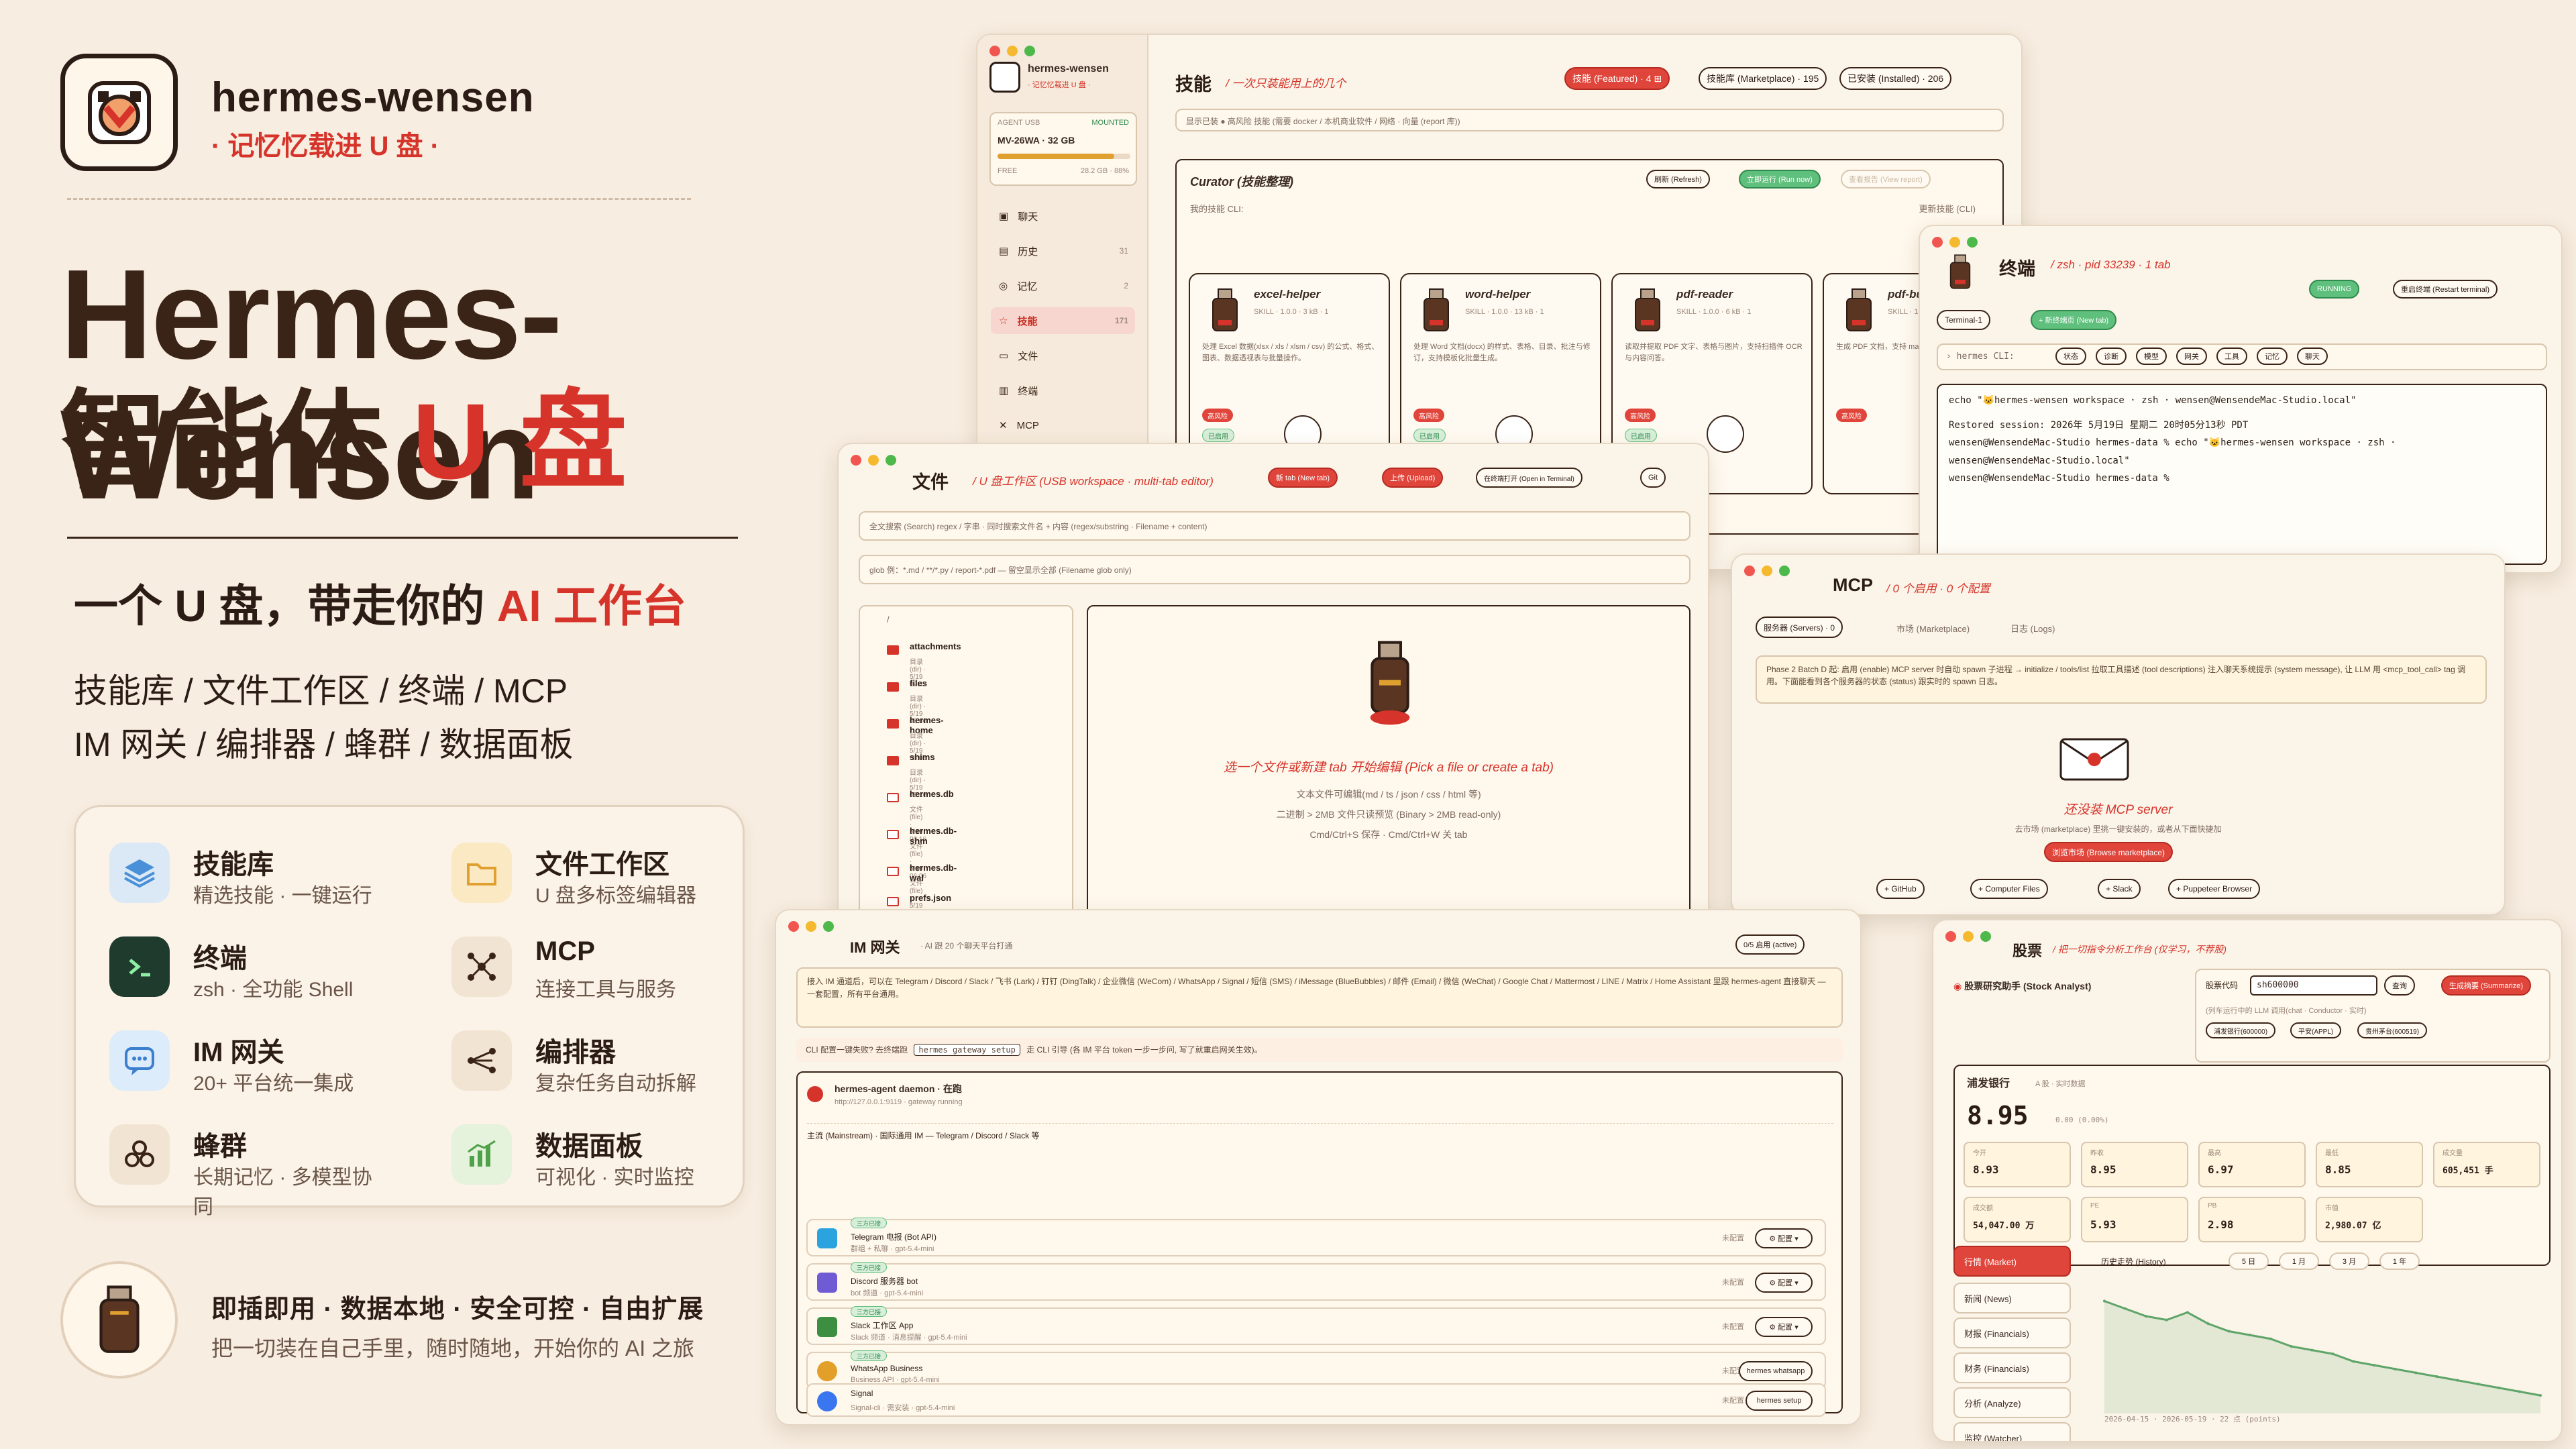 The image size is (2576, 1449). Describe the element at coordinates (967, 1050) in the screenshot. I see `cli-command: hermes gateway setup` at that location.